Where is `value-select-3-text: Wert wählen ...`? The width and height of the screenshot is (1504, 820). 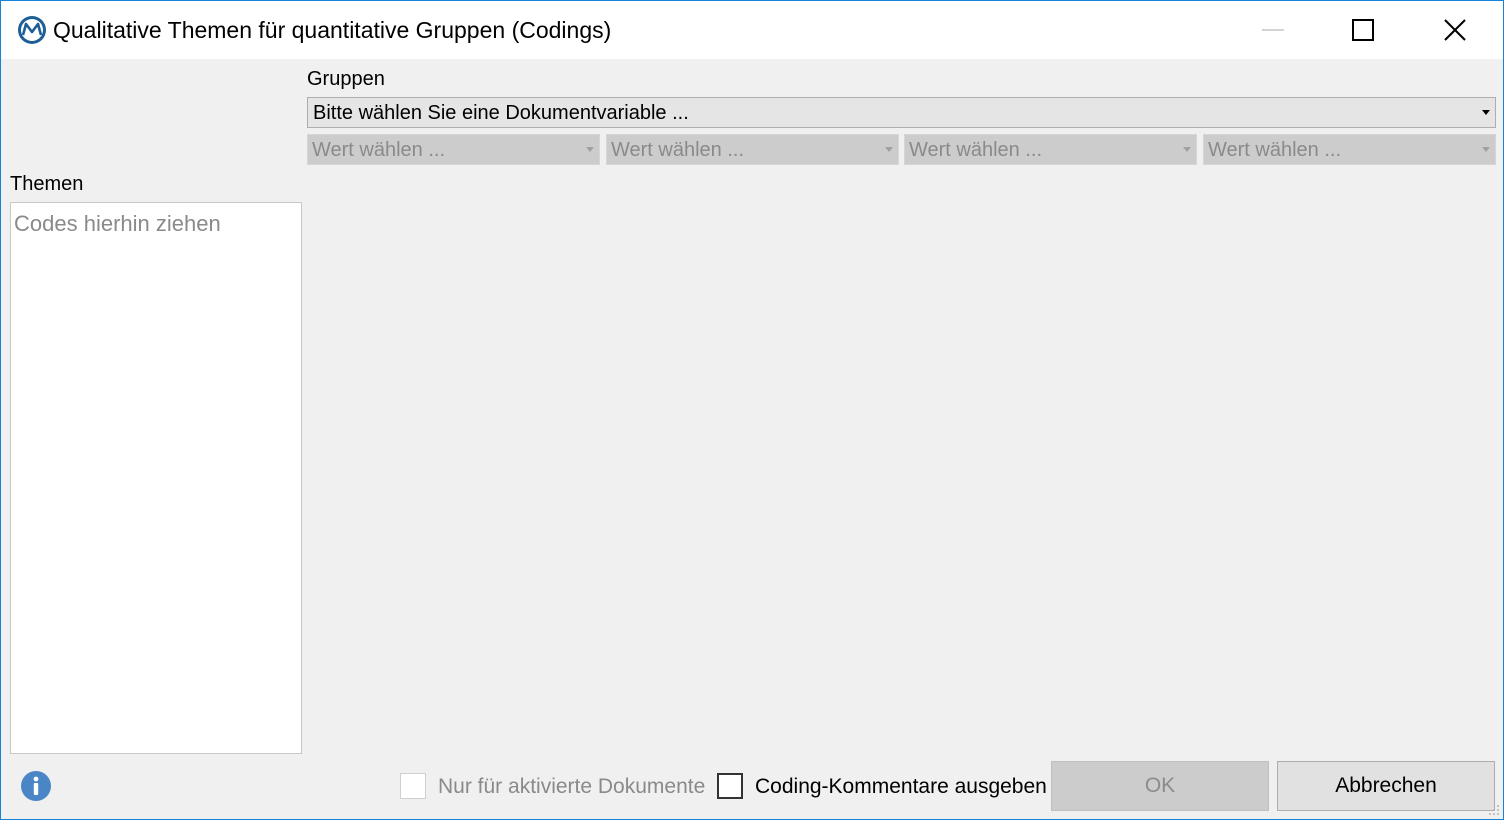 value-select-3-text: Wert wählen ... is located at coordinates (976, 150).